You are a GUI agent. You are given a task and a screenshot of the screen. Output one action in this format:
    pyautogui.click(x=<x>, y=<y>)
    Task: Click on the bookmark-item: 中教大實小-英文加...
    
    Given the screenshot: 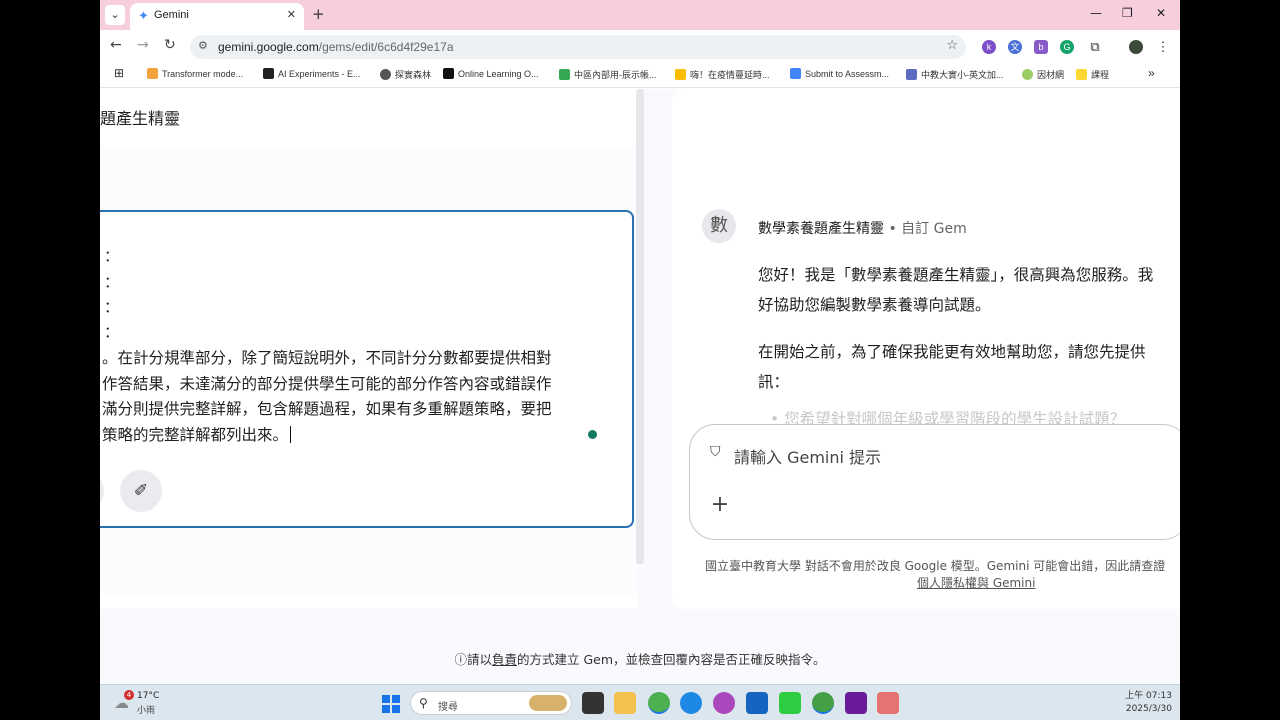 What is the action you would take?
    pyautogui.click(x=955, y=74)
    